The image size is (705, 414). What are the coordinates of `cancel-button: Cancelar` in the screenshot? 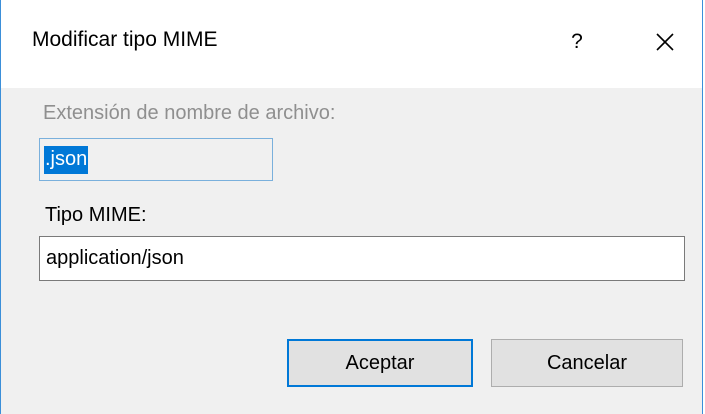 It's located at (587, 363).